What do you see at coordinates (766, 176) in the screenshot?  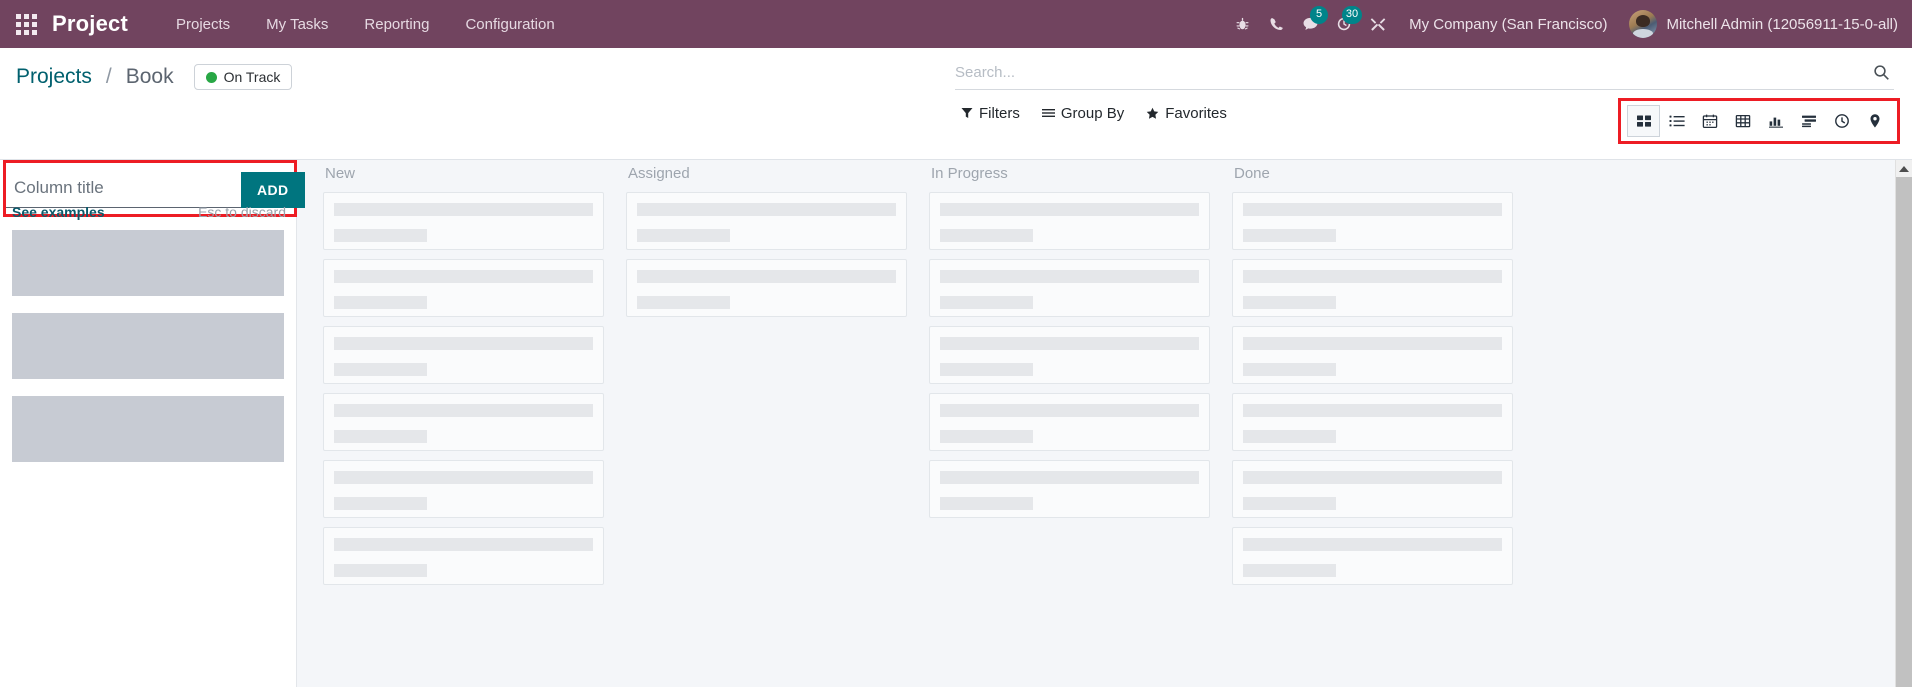 I see `kanban-column-title: Assigned` at bounding box center [766, 176].